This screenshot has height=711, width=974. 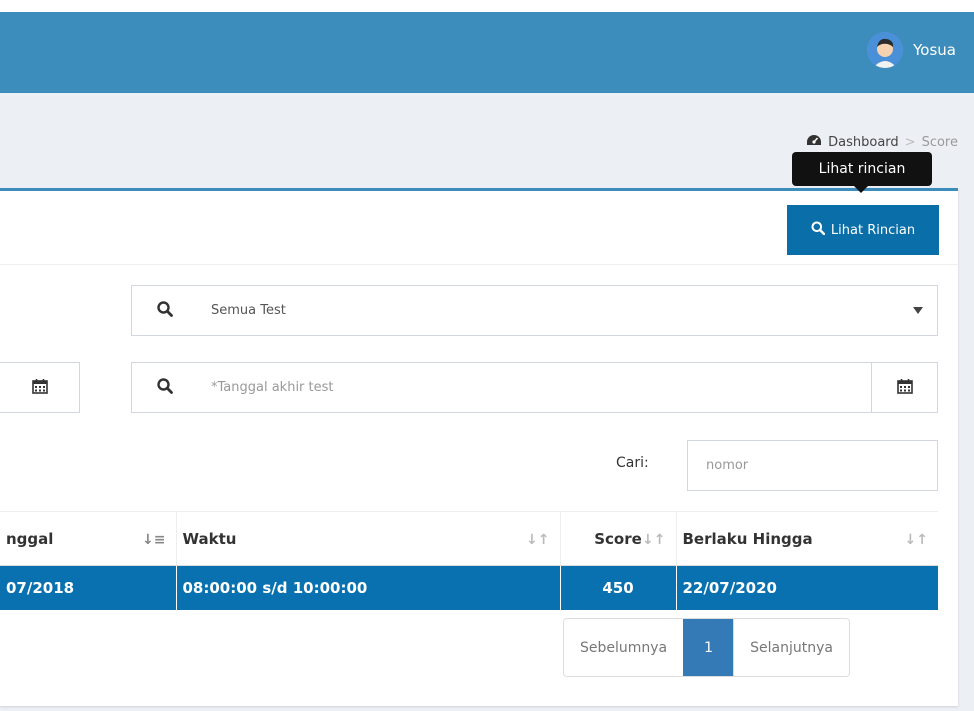 I want to click on column-header-time: Waktu ↓↑, so click(x=367, y=538).